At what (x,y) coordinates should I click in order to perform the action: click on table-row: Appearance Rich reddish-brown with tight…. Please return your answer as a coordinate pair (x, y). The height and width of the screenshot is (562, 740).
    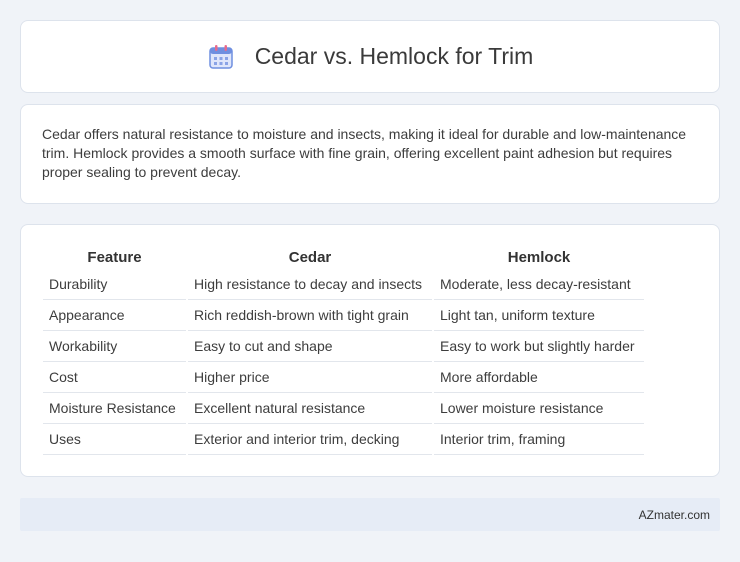
    Looking at the image, I should click on (343, 315).